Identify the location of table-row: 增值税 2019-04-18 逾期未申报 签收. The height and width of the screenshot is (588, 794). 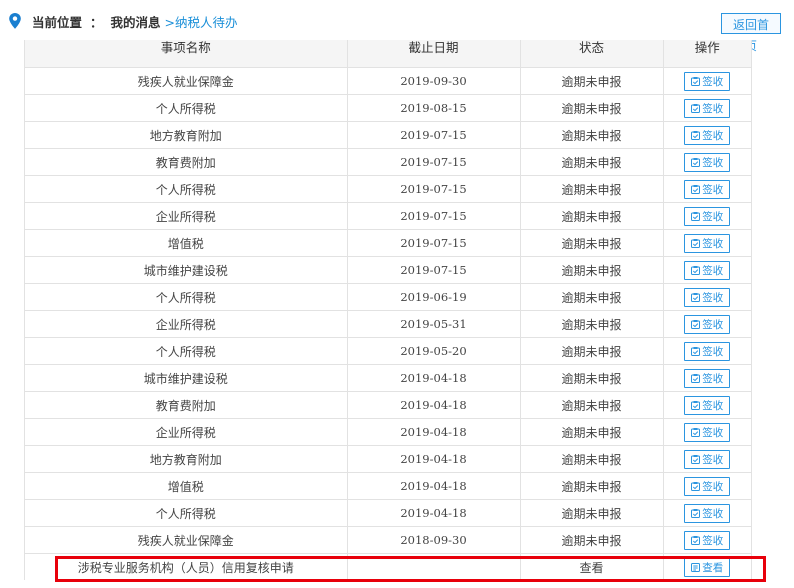
(388, 486).